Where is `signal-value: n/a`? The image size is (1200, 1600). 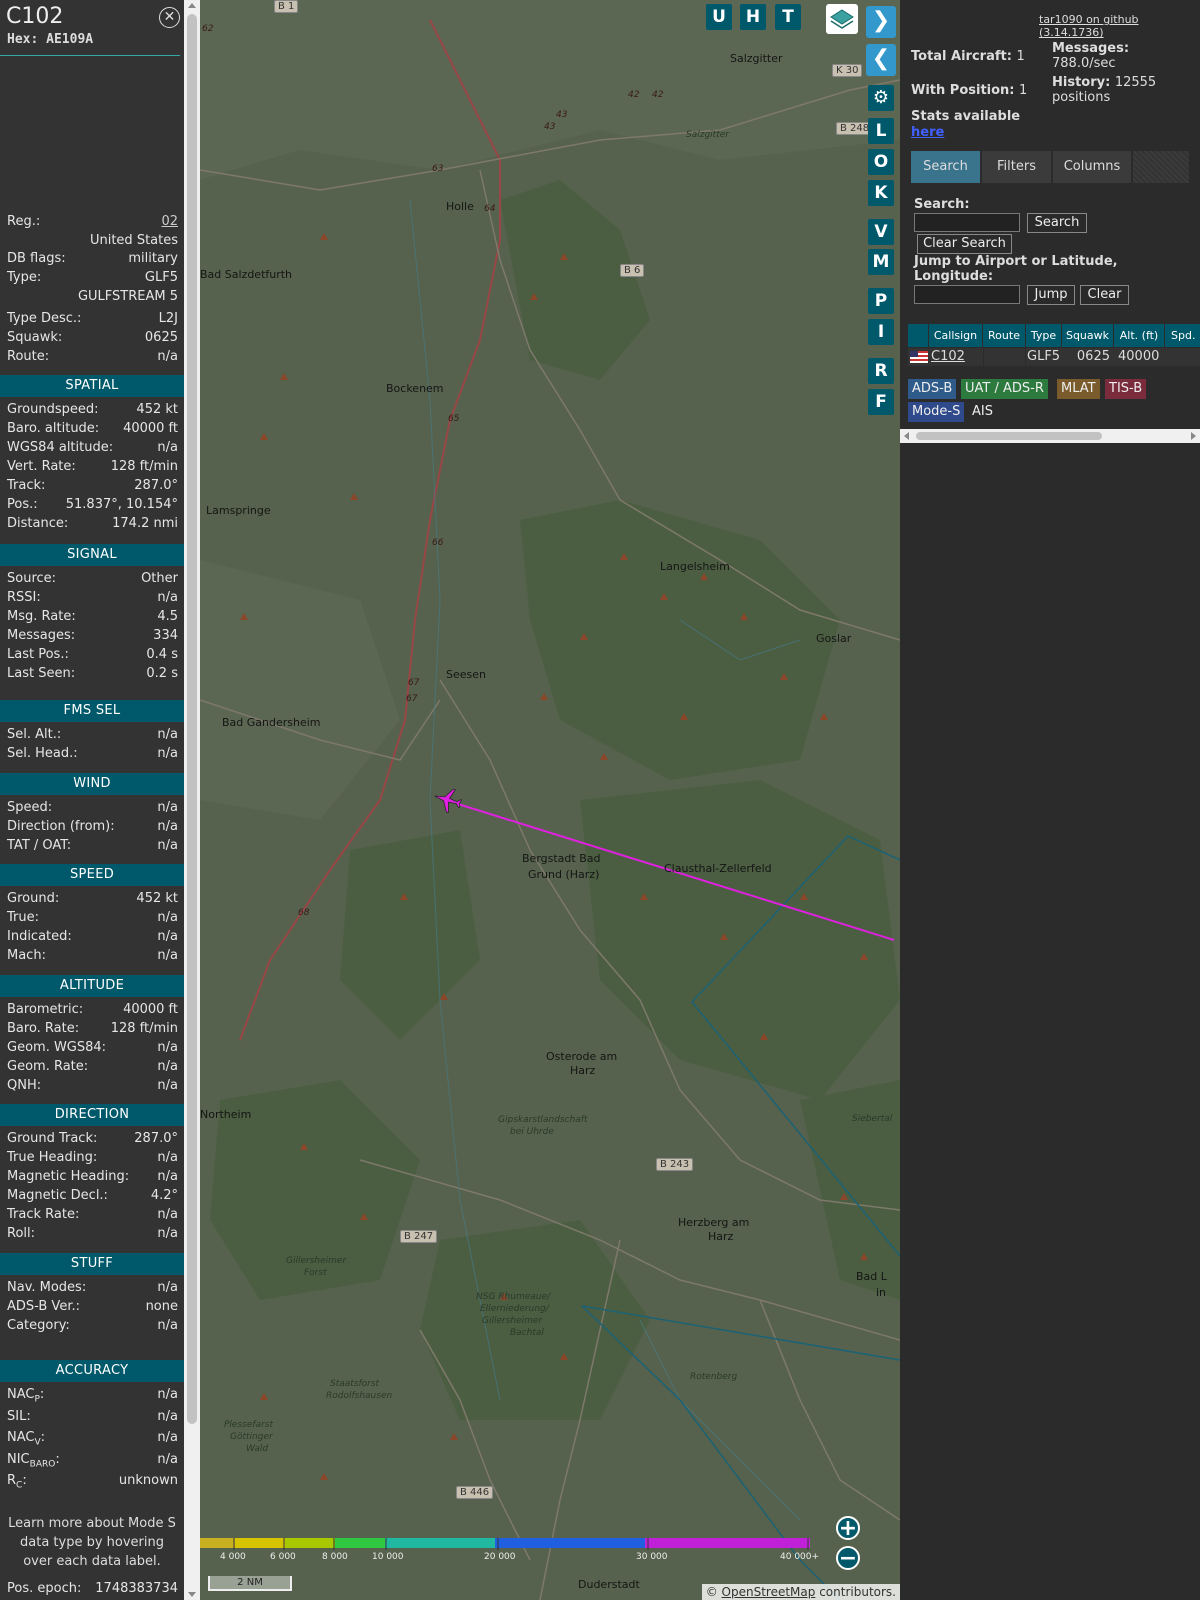 signal-value: n/a is located at coordinates (167, 597).